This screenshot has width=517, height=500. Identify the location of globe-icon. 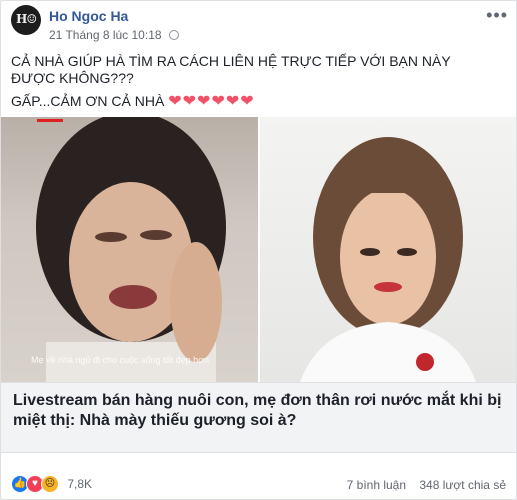
(173, 35).